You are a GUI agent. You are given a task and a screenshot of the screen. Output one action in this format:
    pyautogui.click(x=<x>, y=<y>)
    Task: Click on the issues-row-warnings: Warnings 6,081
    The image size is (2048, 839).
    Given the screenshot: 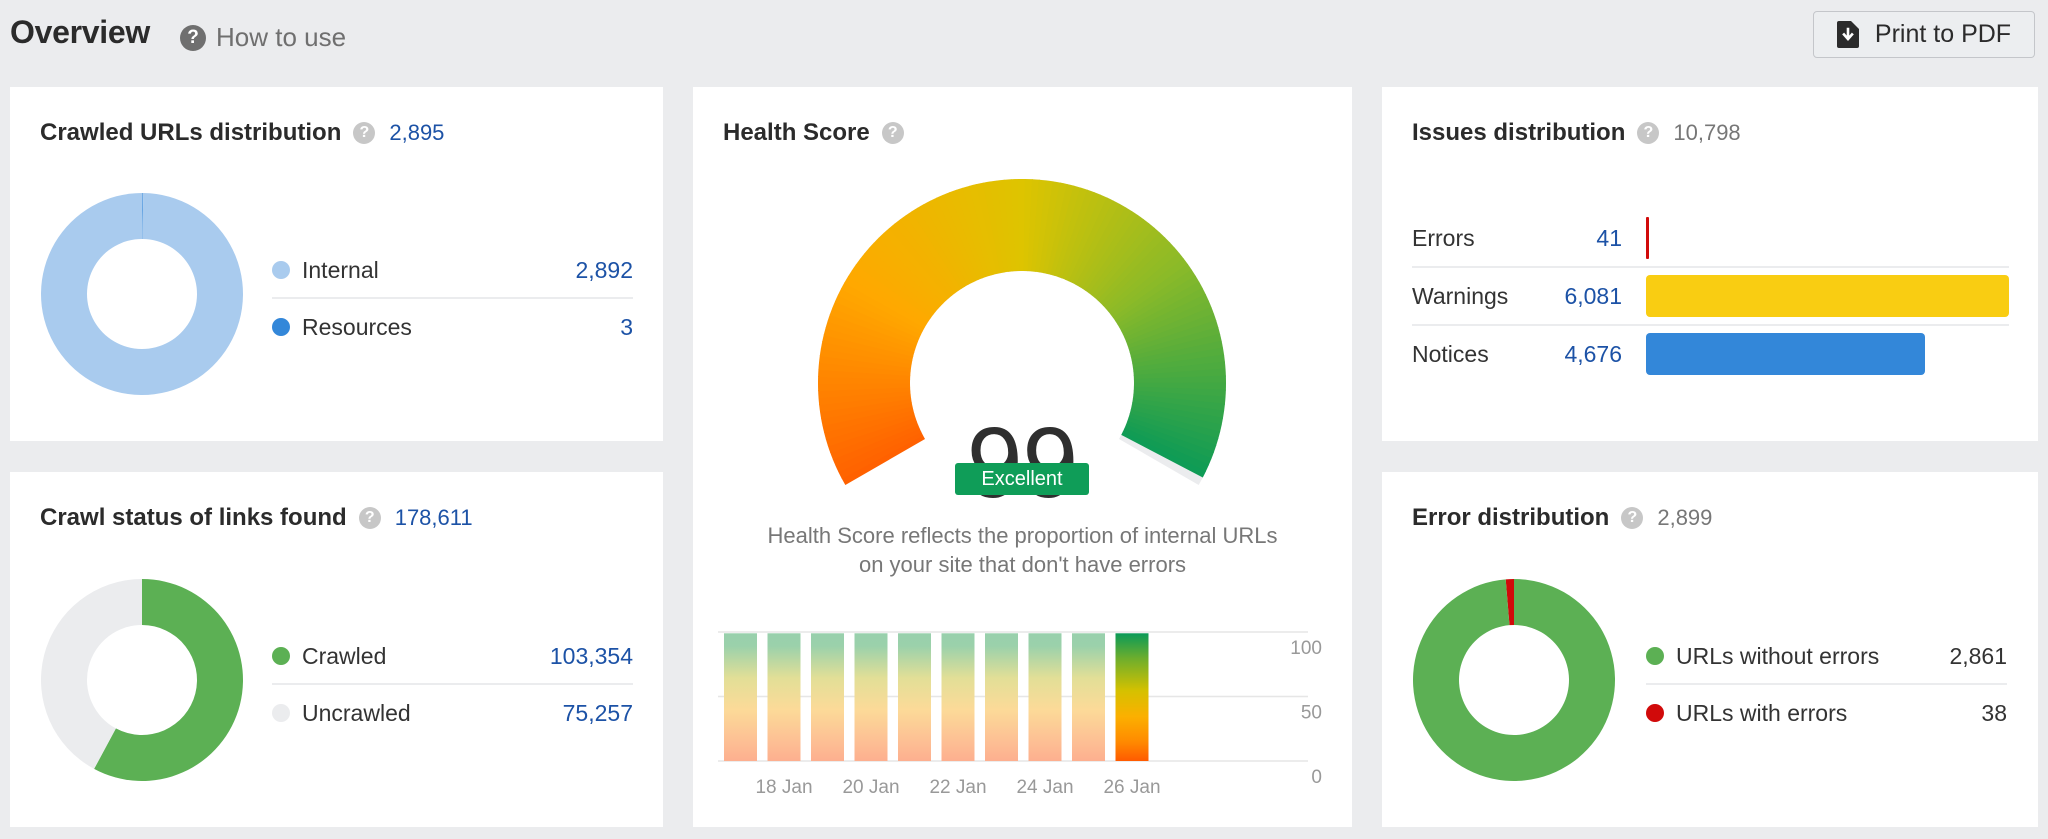 What is the action you would take?
    pyautogui.click(x=1710, y=296)
    